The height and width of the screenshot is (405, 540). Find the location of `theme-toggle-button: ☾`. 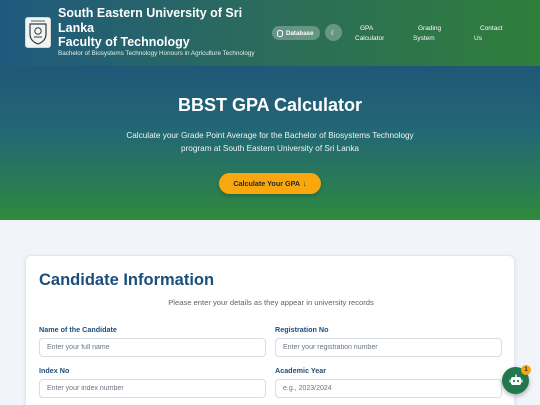

theme-toggle-button: ☾ is located at coordinates (333, 32).